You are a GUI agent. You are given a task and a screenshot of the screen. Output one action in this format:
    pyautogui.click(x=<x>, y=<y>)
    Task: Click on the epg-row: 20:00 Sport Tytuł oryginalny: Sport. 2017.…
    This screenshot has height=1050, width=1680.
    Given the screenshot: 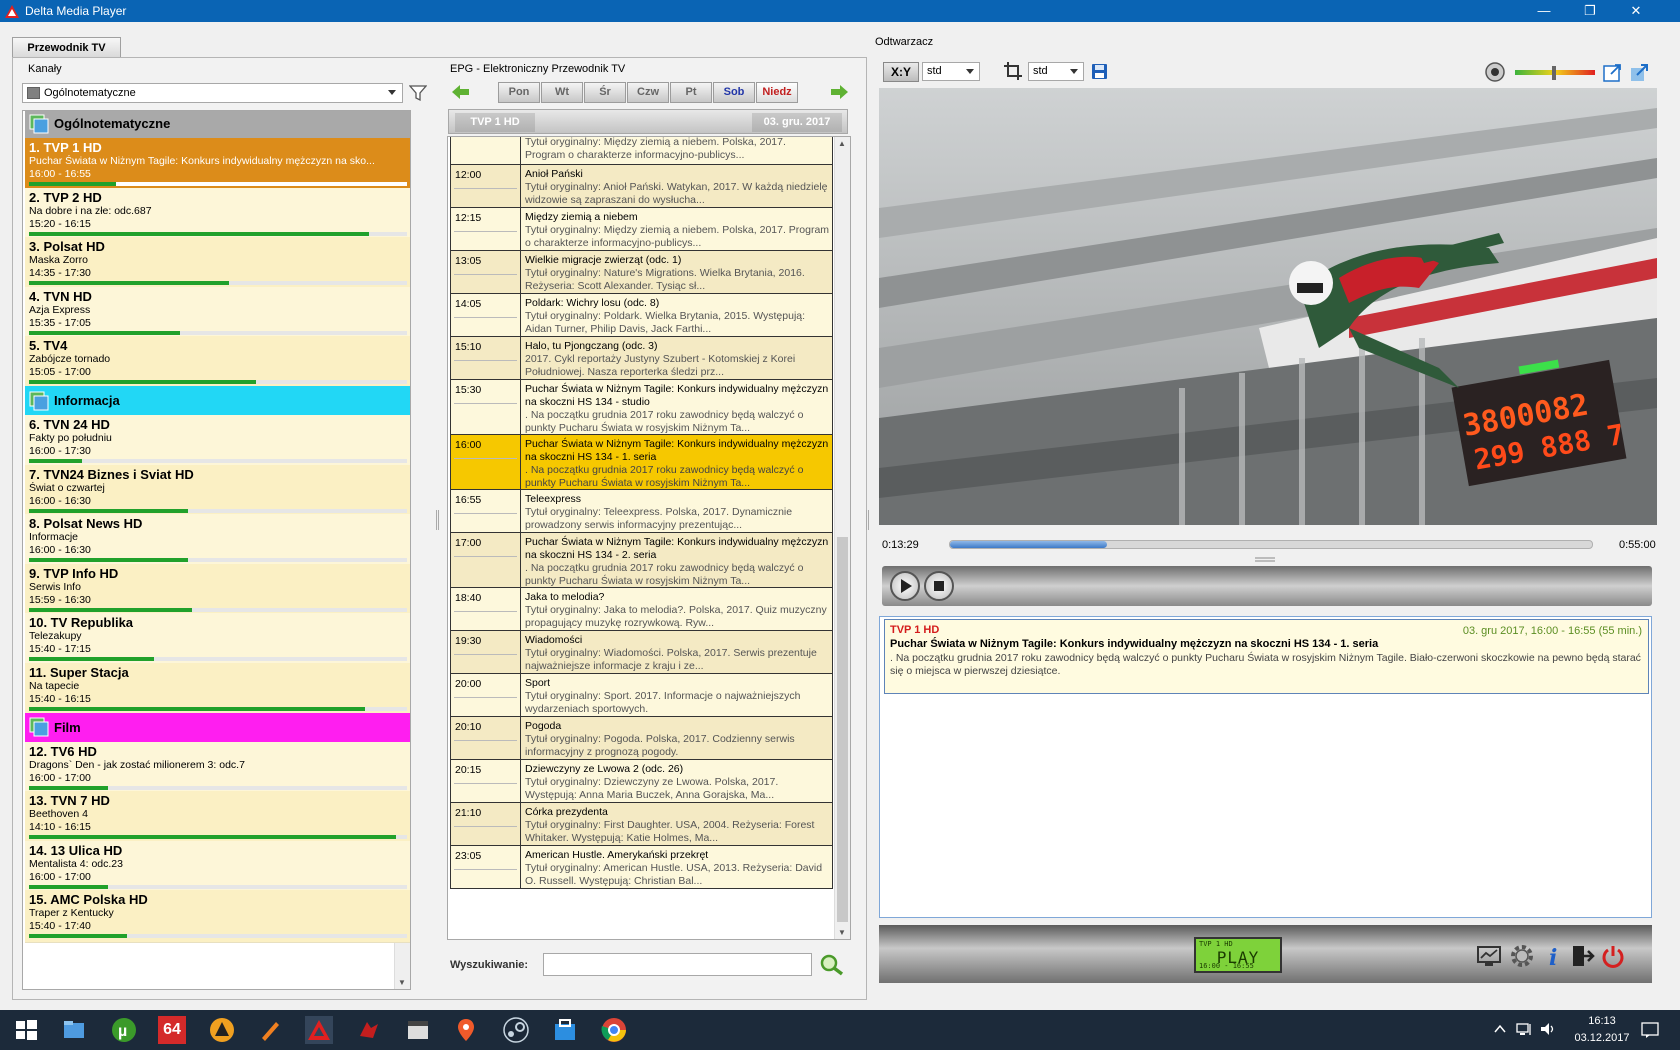 What is the action you would take?
    pyautogui.click(x=641, y=695)
    